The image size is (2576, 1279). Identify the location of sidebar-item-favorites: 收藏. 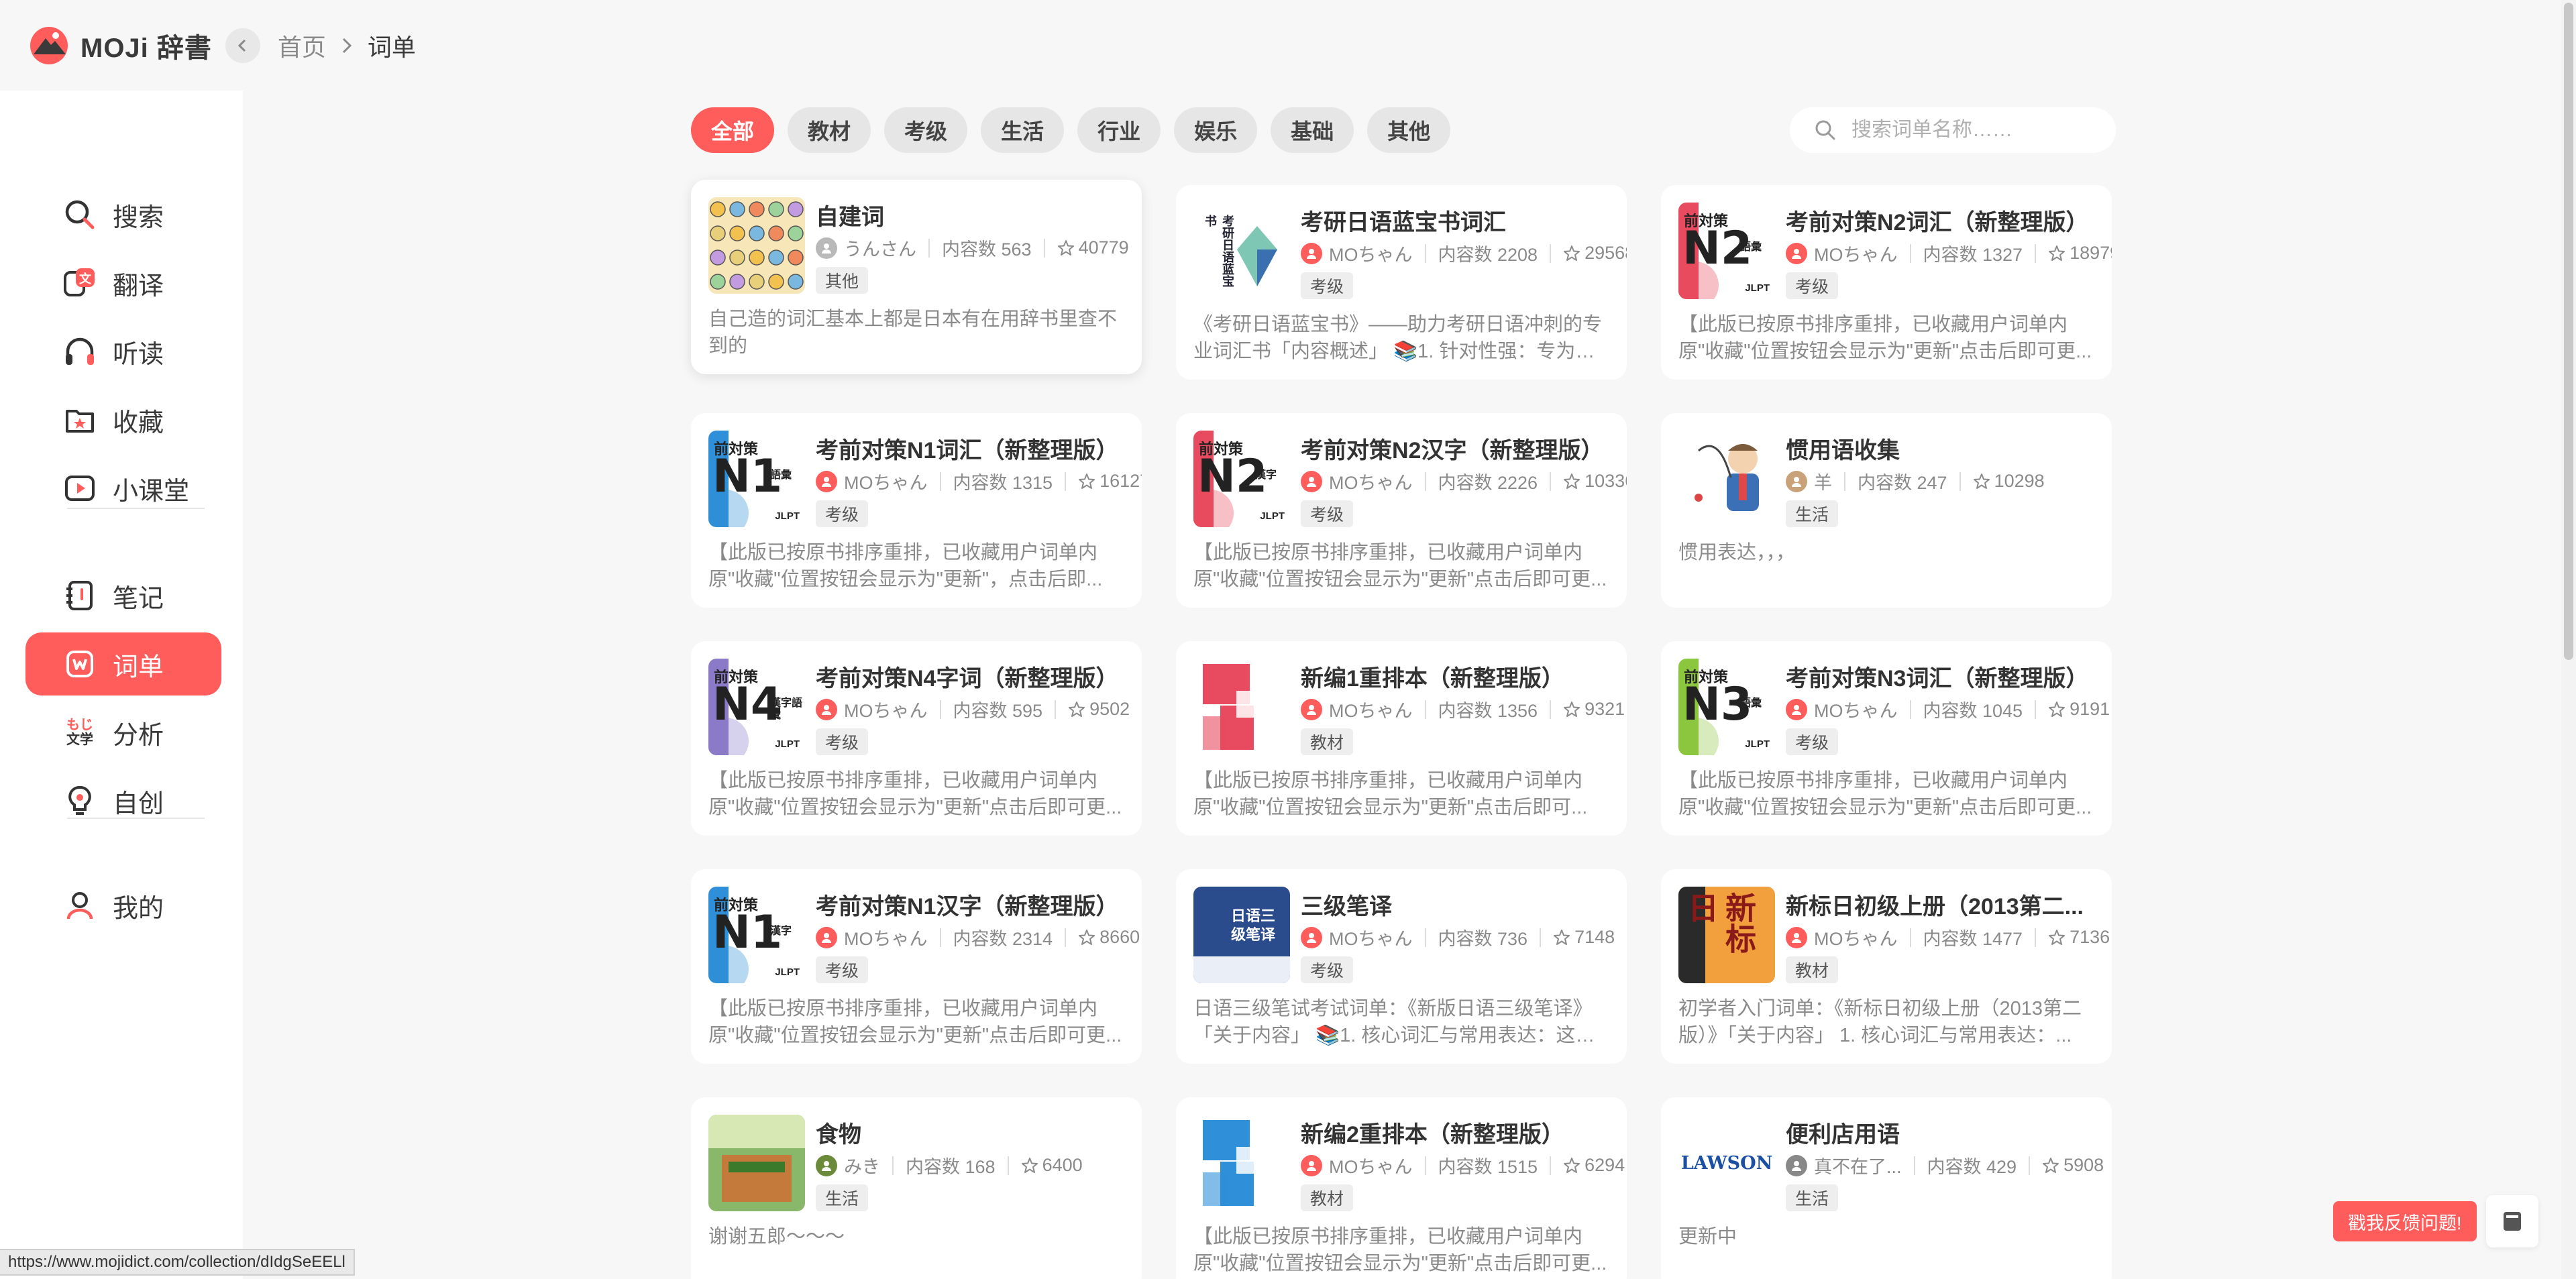
(123, 420).